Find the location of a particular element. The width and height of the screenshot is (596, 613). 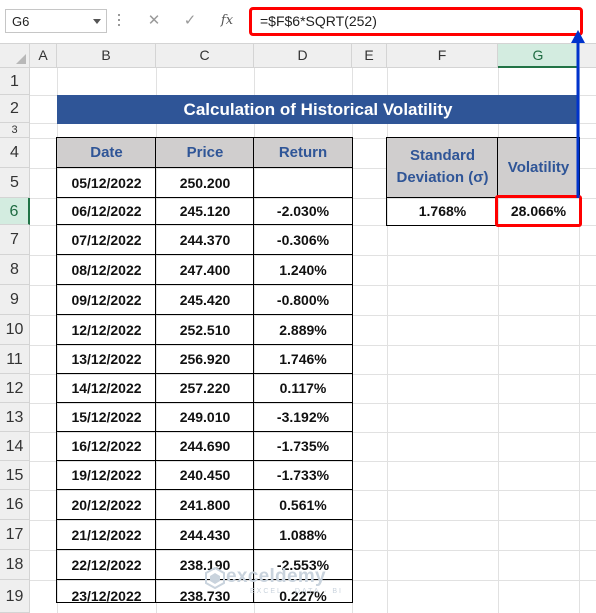

row-header-9: 9 is located at coordinates (15, 300).